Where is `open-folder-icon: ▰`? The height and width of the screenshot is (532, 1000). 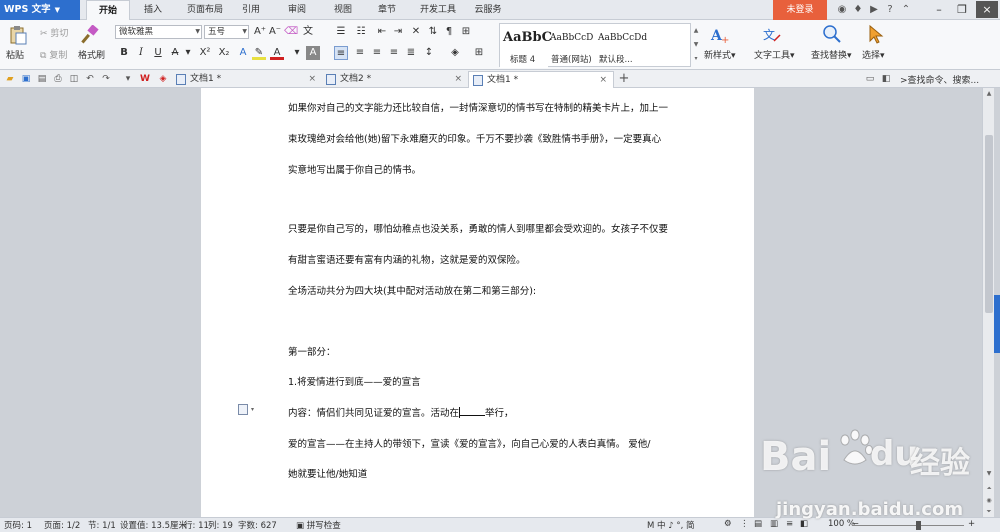 open-folder-icon: ▰ is located at coordinates (10, 79).